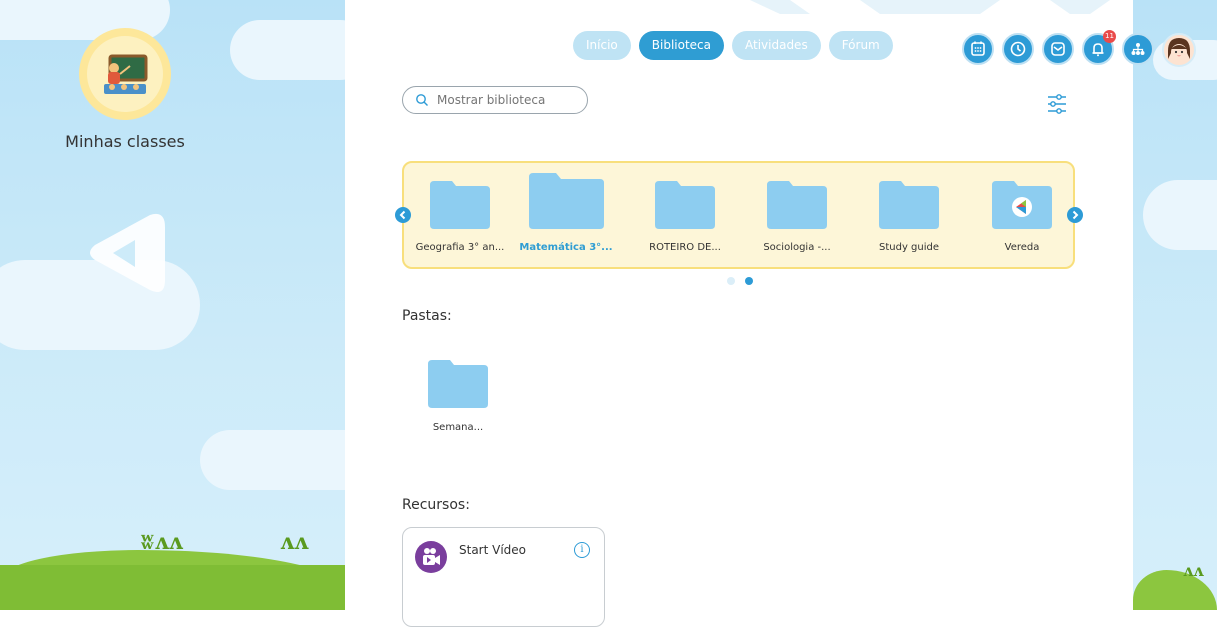  I want to click on main-nav-tabs: Início Biblioteca Atividades Fórum, so click(733, 45).